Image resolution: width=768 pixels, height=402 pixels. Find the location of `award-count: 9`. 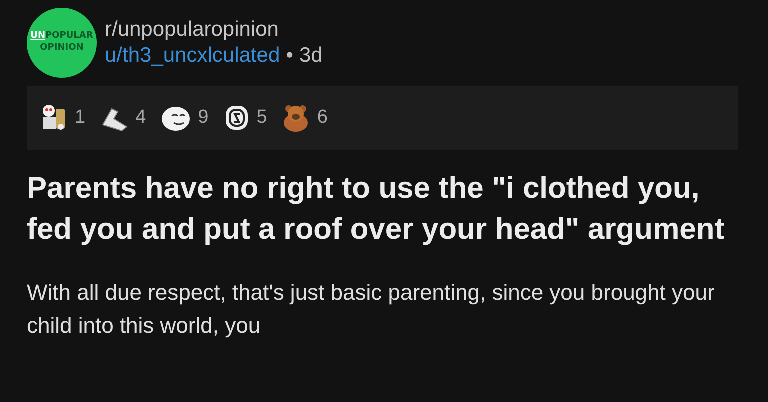

award-count: 9 is located at coordinates (203, 118).